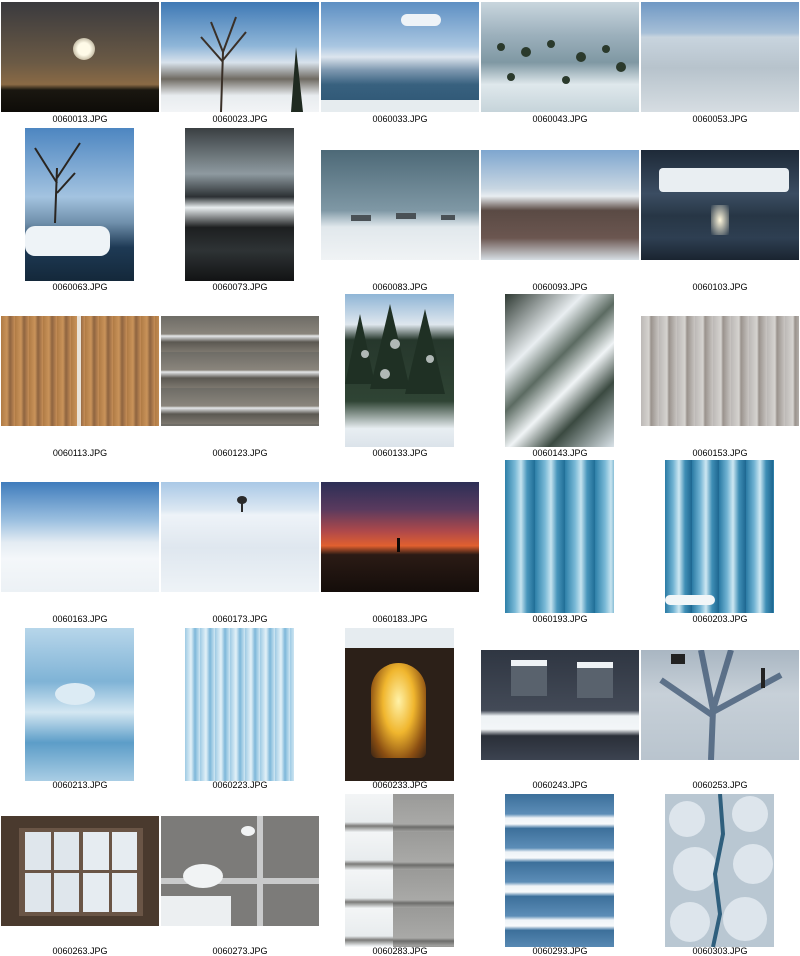  I want to click on filename-label: 0060243.JPG, so click(560, 785).